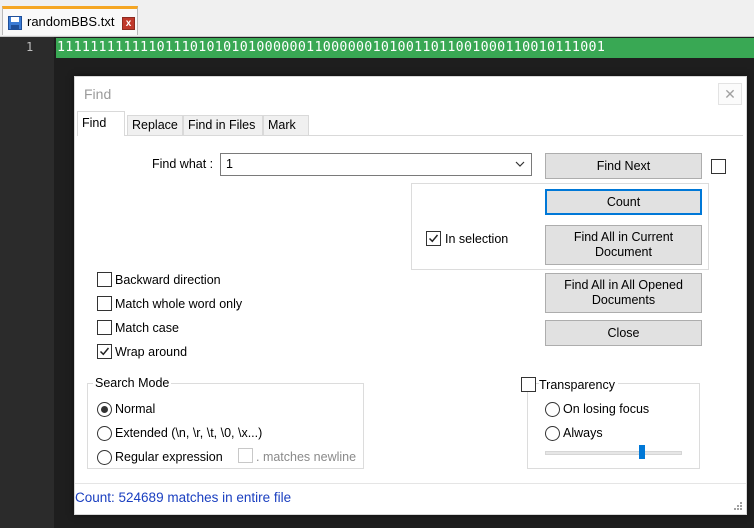  I want to click on regex-radio, so click(104, 457).